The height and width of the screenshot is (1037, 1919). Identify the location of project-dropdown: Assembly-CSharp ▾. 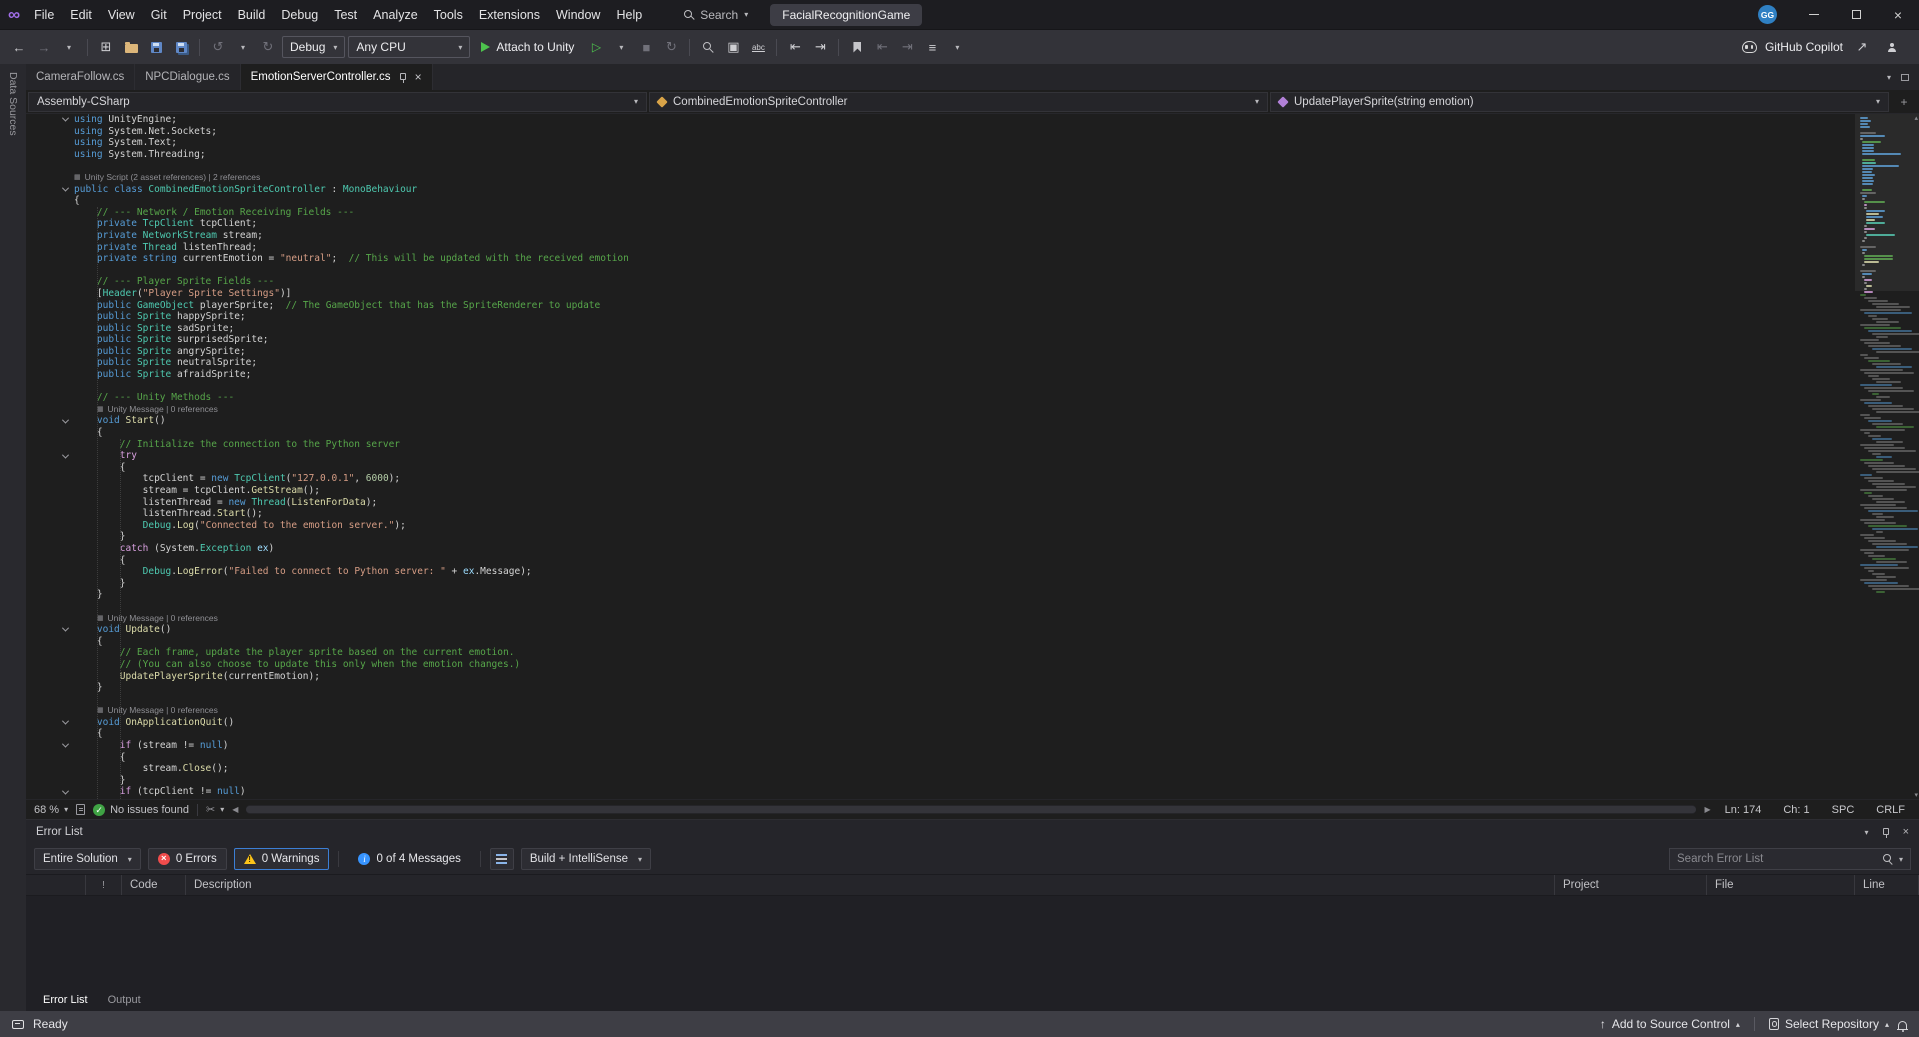
(337, 101).